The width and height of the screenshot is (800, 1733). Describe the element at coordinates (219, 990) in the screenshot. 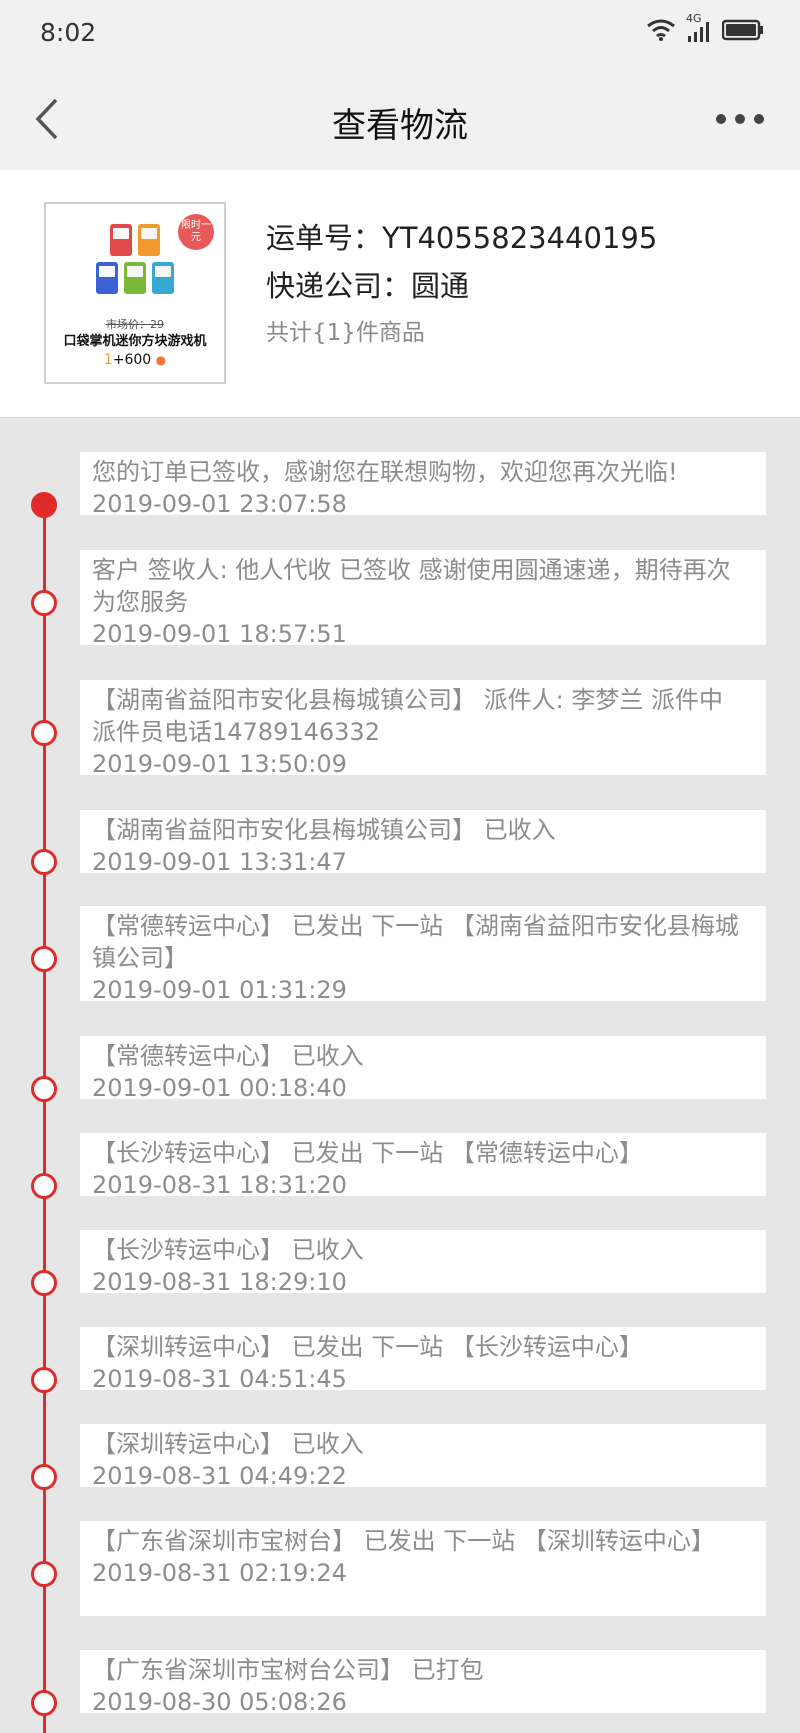

I see `event-time: 2019-09-01 01:31:29` at that location.